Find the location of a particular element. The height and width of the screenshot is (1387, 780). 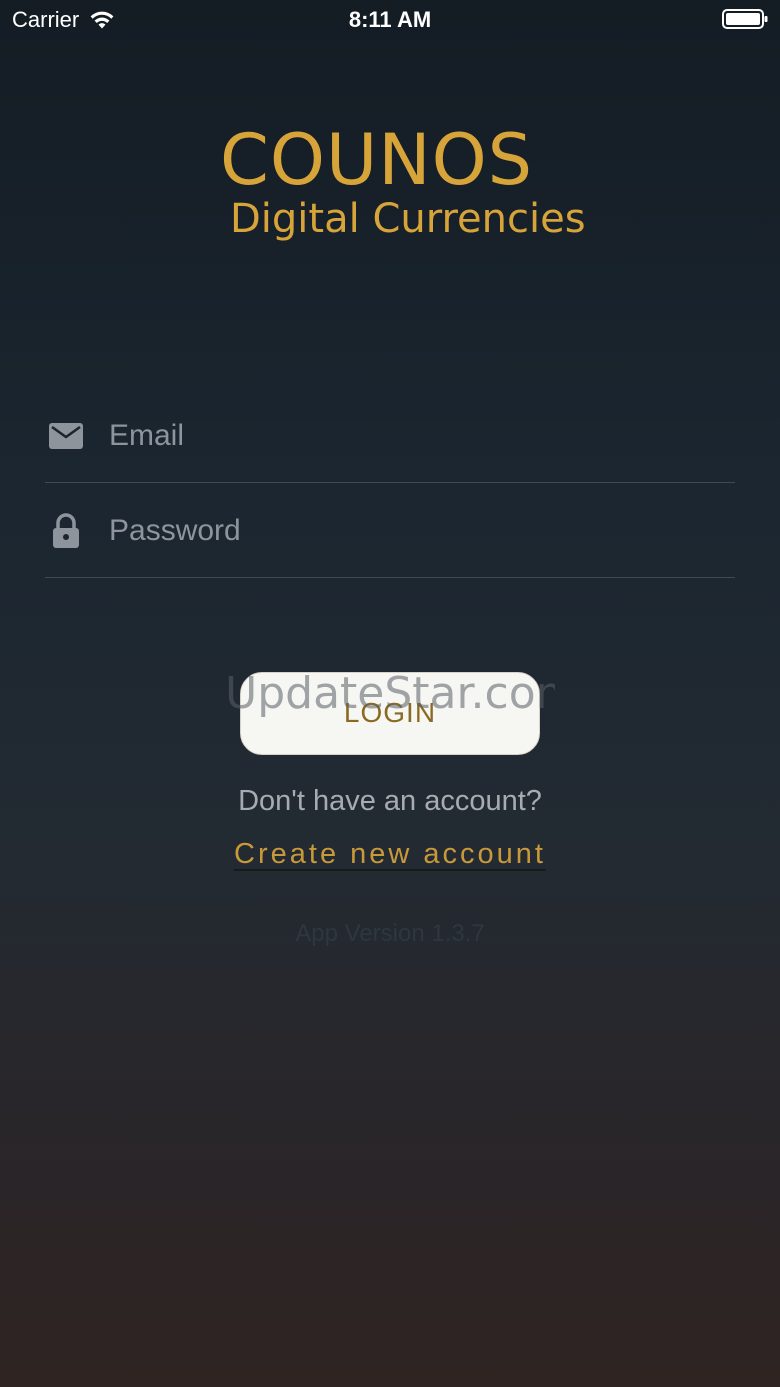

envelope-icon is located at coordinates (66, 436).